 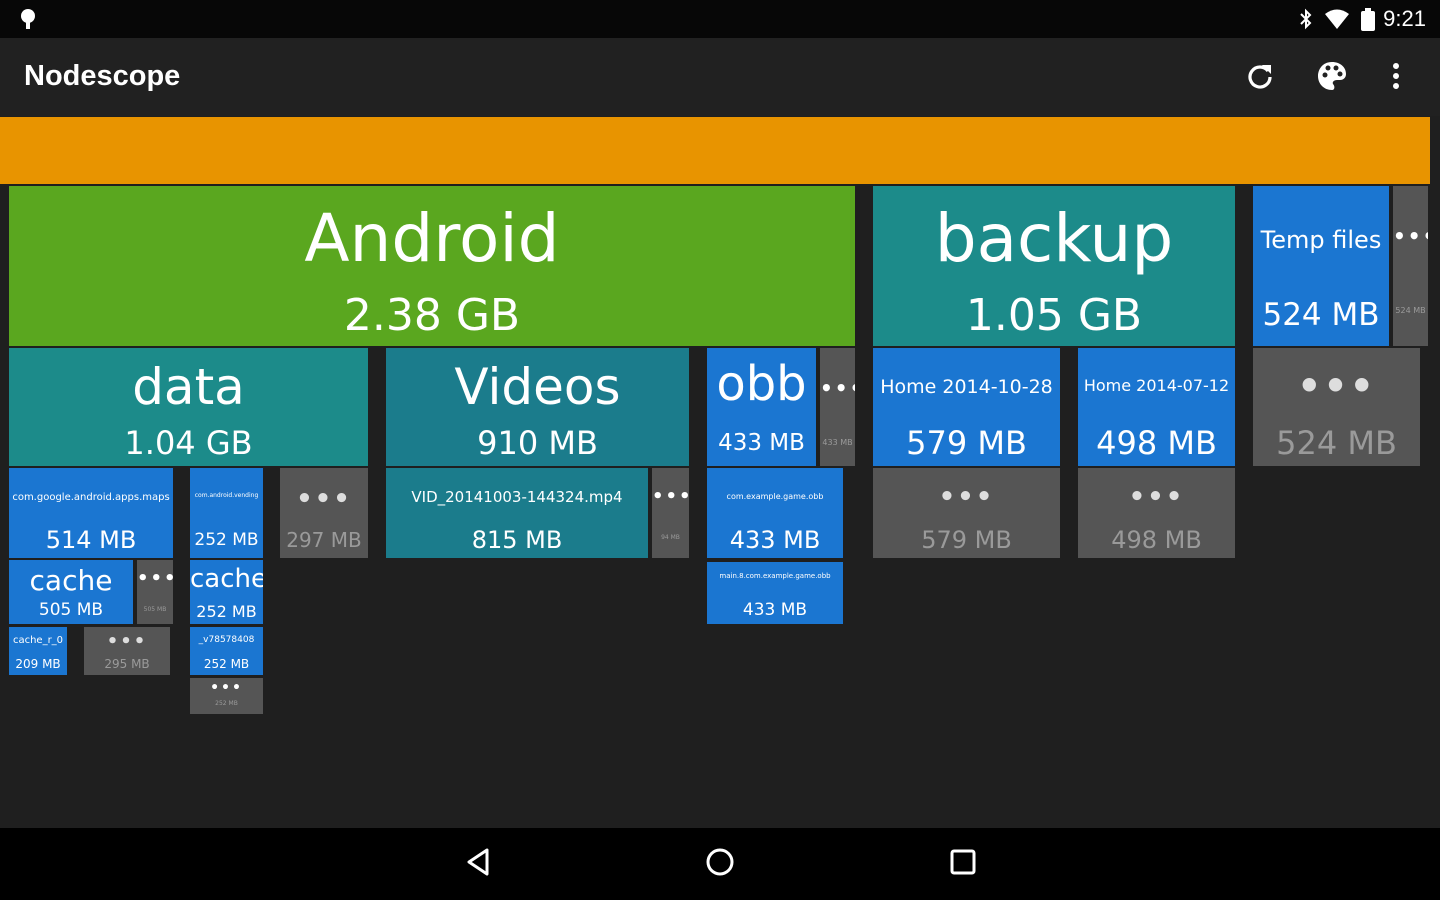 What do you see at coordinates (226, 513) in the screenshot?
I see `folder-data-2: com.android.vending 252 MB` at bounding box center [226, 513].